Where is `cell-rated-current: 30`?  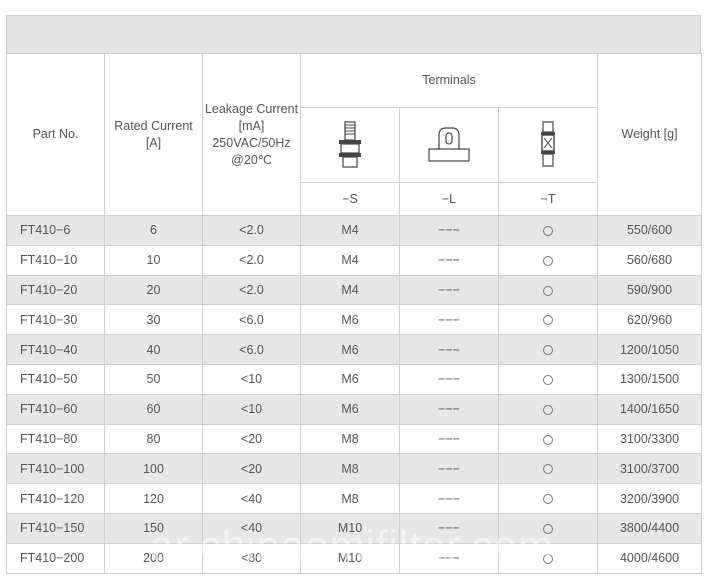
cell-rated-current: 30 is located at coordinates (153, 320).